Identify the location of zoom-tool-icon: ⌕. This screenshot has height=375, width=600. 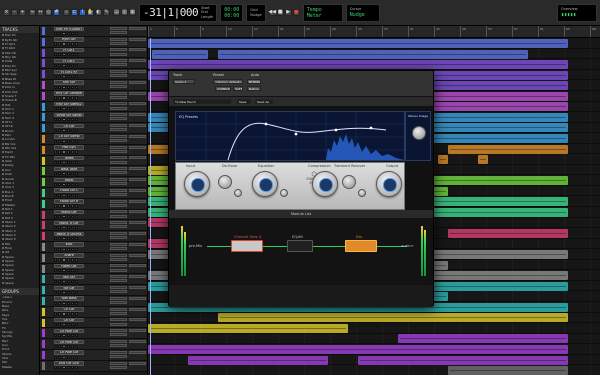
(66, 12).